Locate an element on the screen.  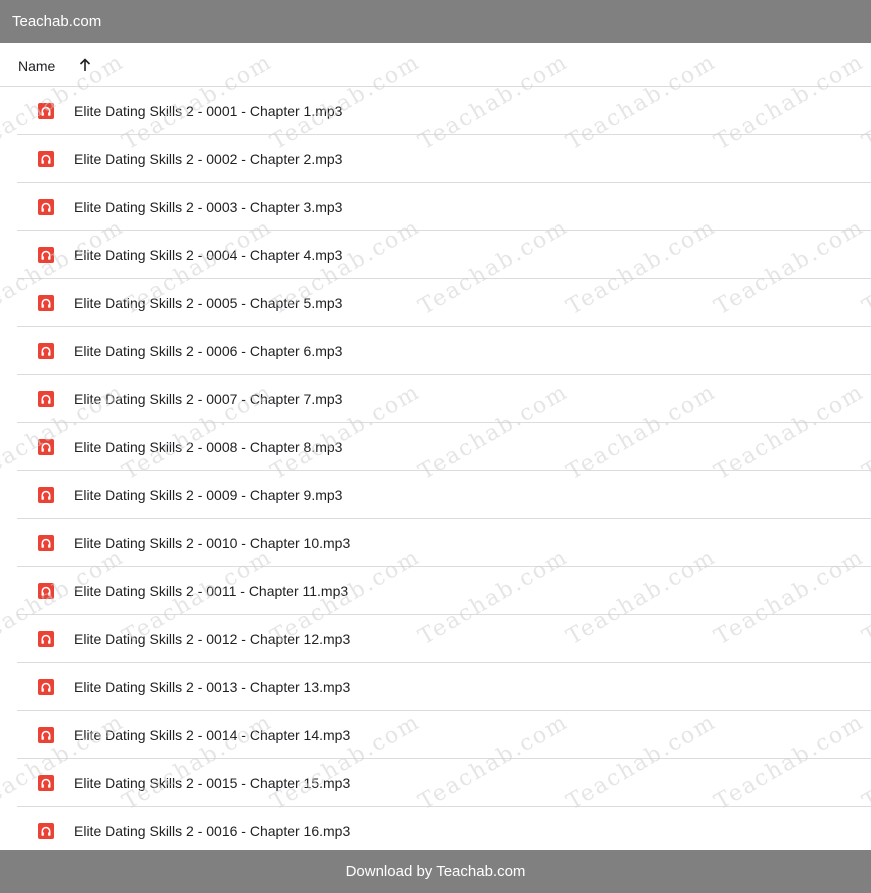
site-title: Teachab.com is located at coordinates (57, 21).